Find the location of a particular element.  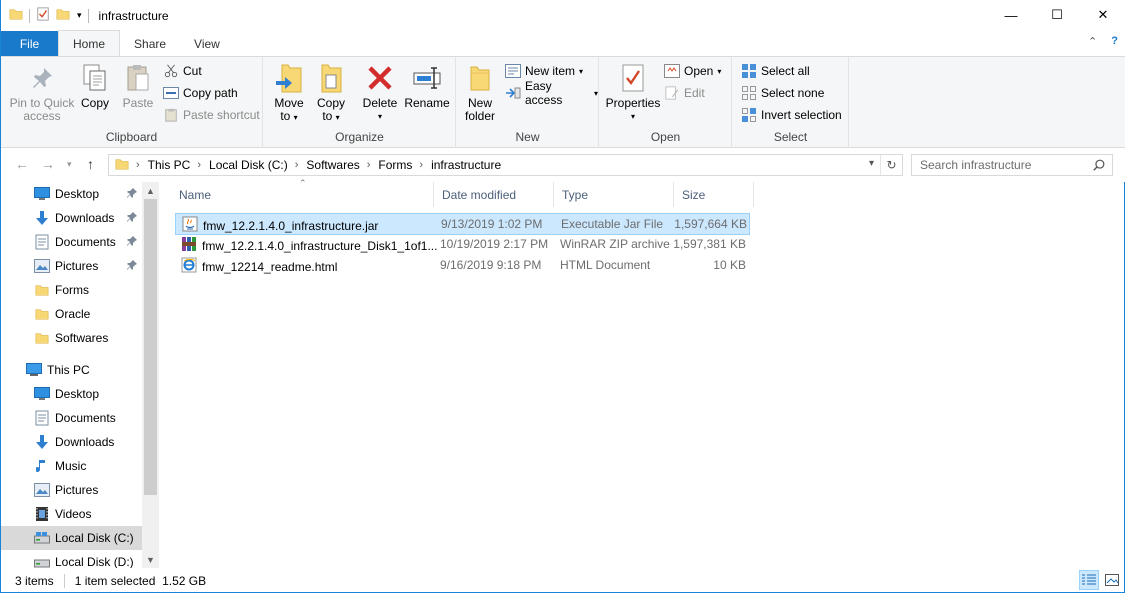

delete-button: Delete ▾ is located at coordinates (380, 92).